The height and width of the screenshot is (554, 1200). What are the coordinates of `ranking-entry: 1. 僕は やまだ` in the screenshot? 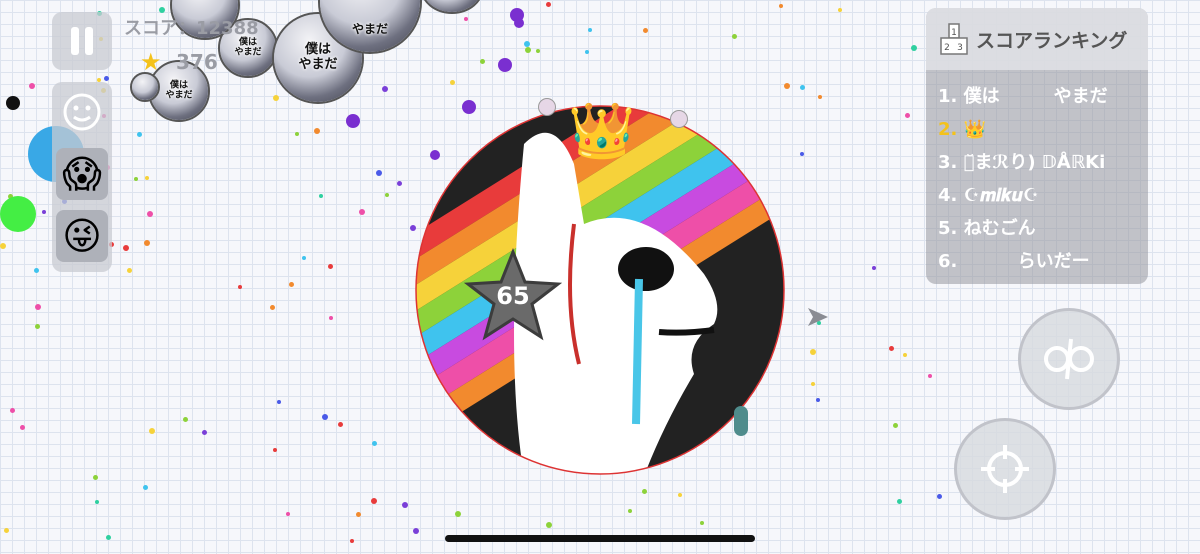 It's located at (1023, 96).